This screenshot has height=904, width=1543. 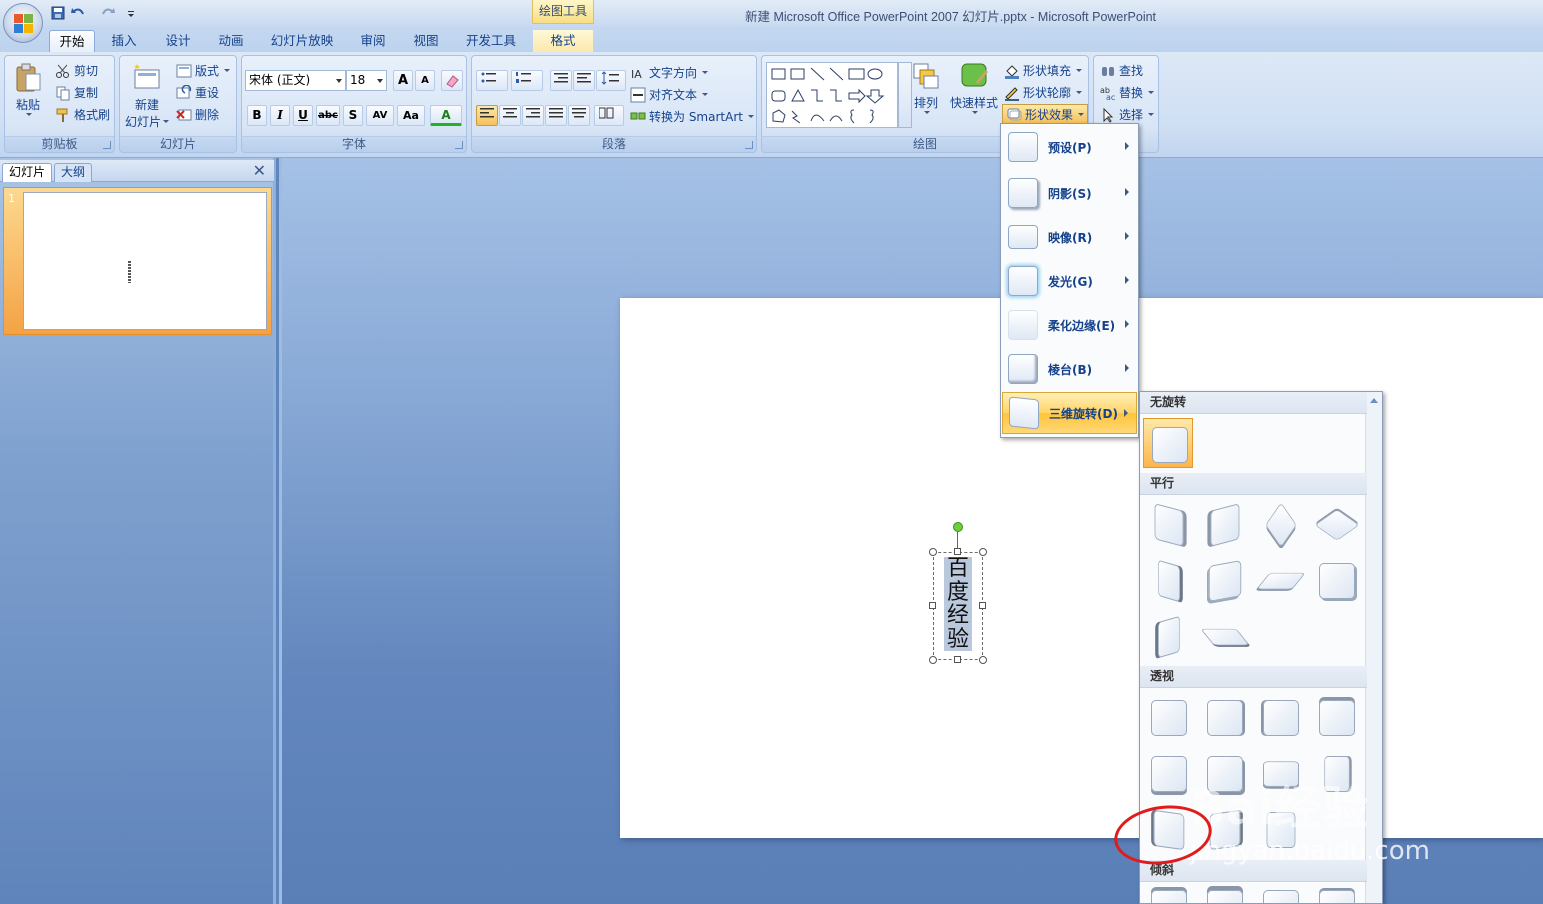 What do you see at coordinates (373, 41) in the screenshot?
I see `tab-review: 审阅` at bounding box center [373, 41].